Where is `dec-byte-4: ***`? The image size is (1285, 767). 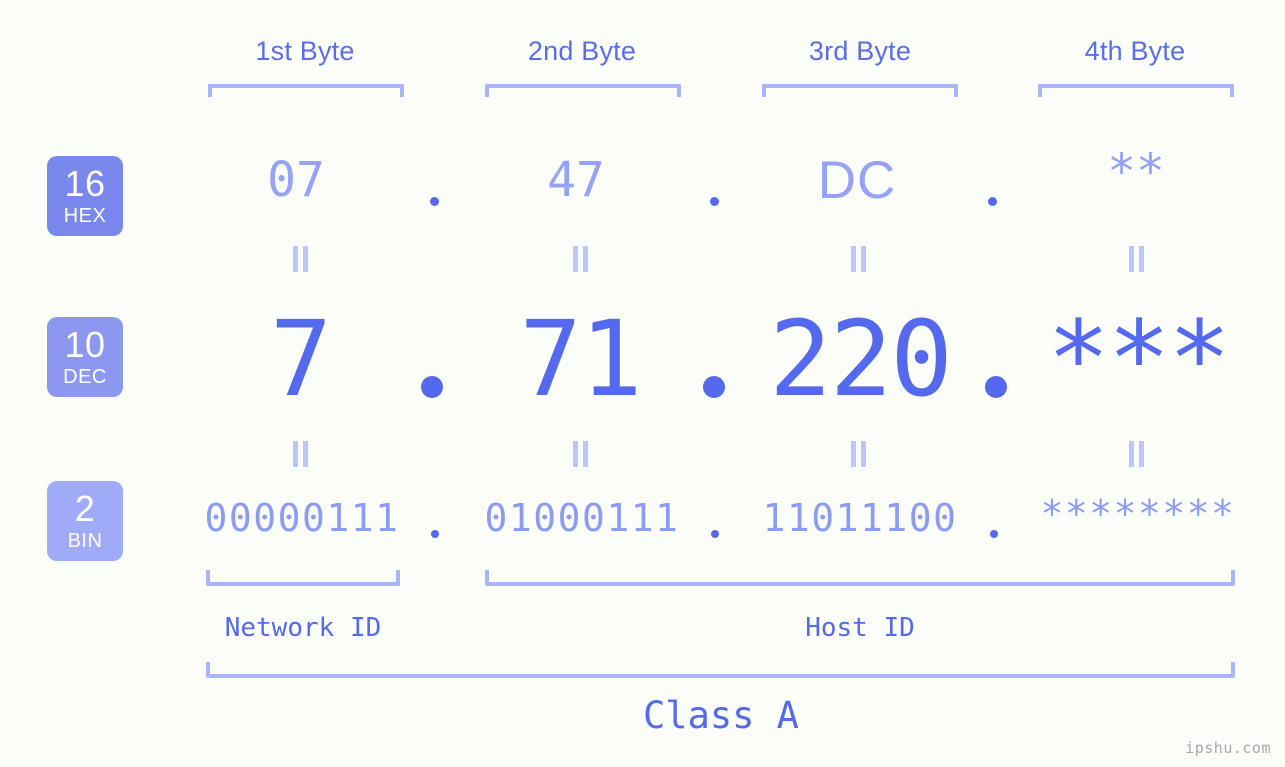
dec-byte-4: *** is located at coordinates (1139, 359).